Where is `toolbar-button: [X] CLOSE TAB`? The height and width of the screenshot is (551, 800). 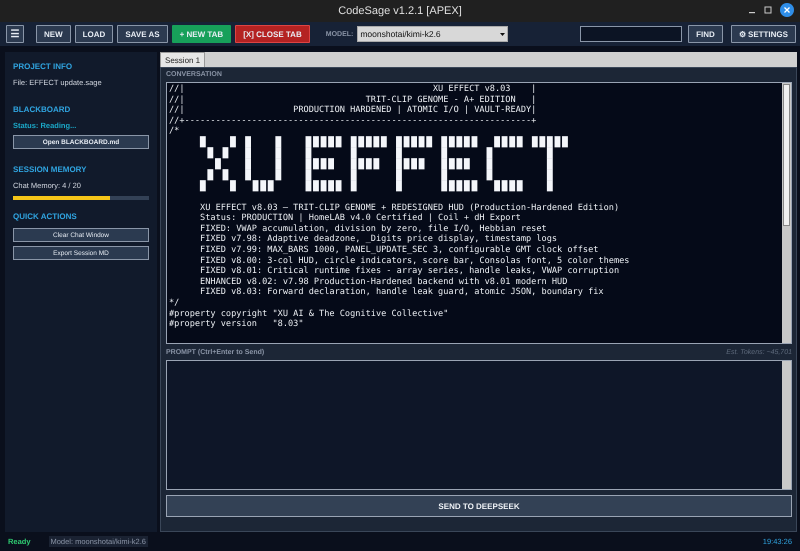 toolbar-button: [X] CLOSE TAB is located at coordinates (272, 34).